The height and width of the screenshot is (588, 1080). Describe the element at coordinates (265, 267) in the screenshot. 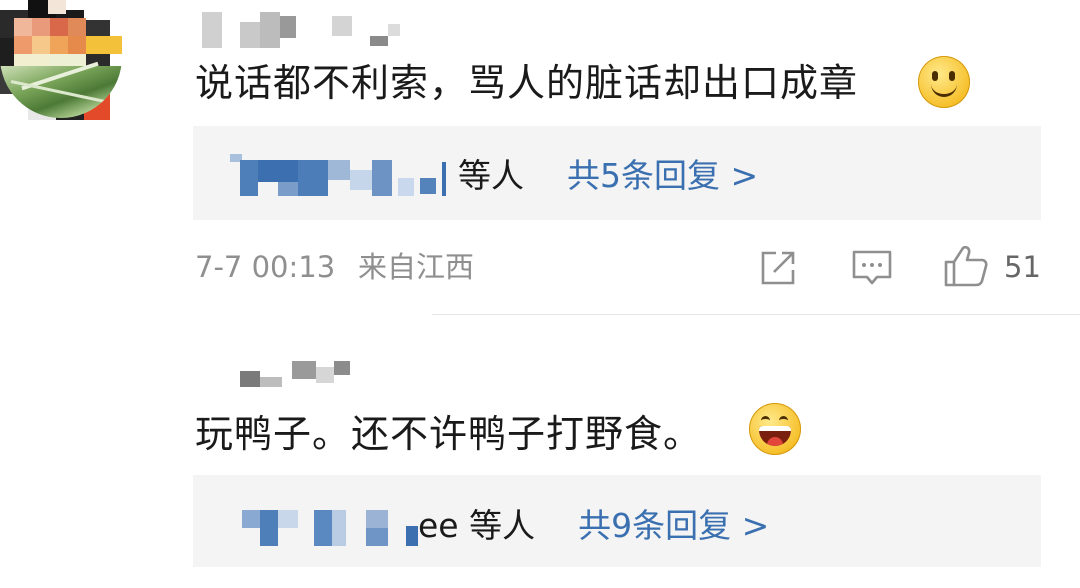

I see `comment-time: 7-7 00:13` at that location.